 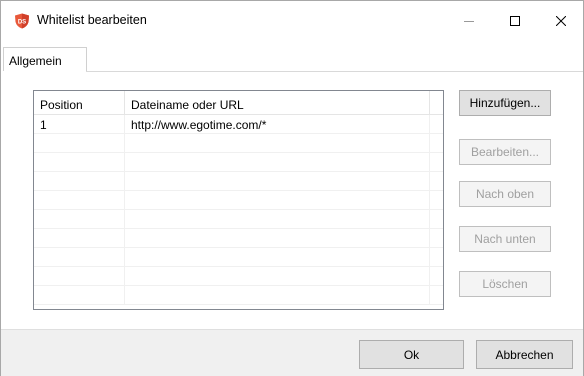 I want to click on move-down-button: Nach unten, so click(x=505, y=239).